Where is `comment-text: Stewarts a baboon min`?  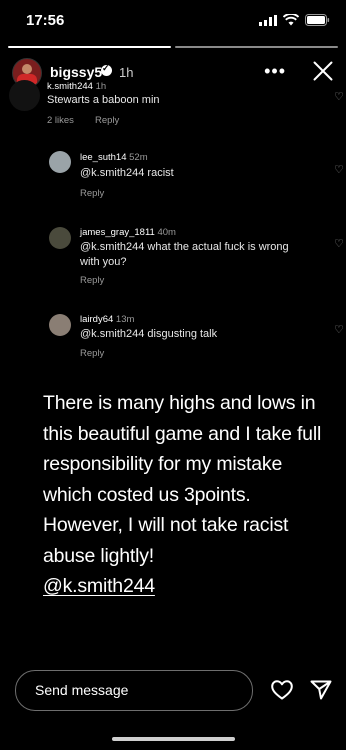
comment-text: Stewarts a baboon min is located at coordinates (103, 100).